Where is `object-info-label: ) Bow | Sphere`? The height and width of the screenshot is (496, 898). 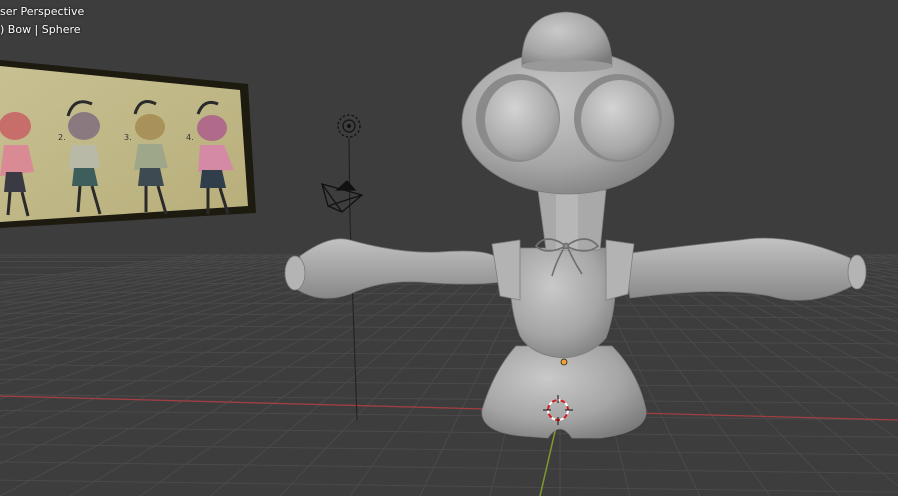 object-info-label: ) Bow | Sphere is located at coordinates (40, 29).